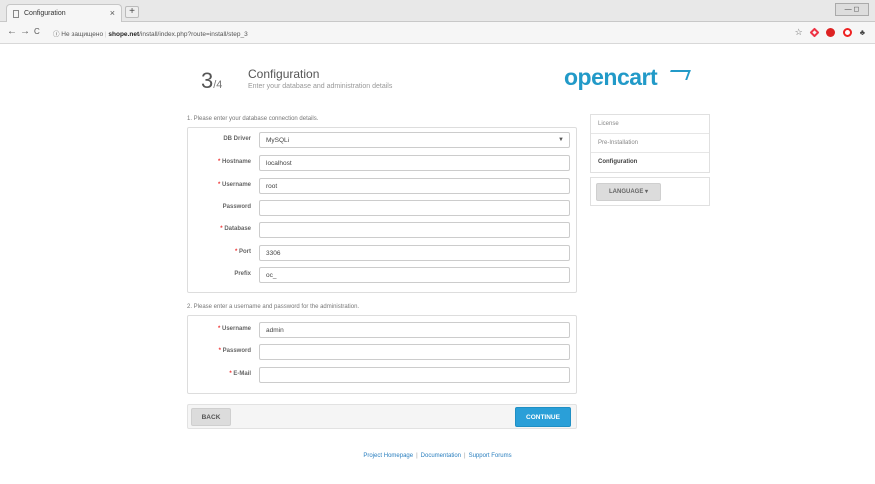 The height and width of the screenshot is (484, 875). I want to click on database-input, so click(414, 230).